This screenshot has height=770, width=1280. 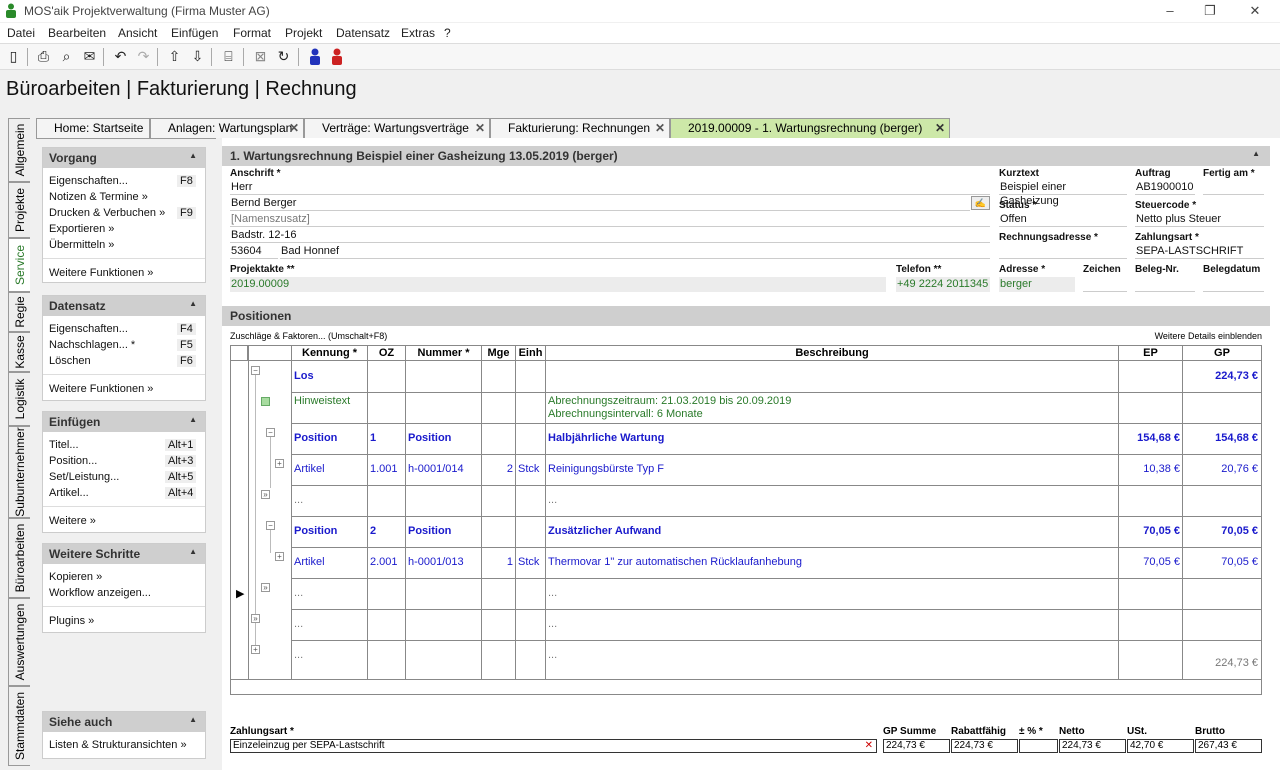 What do you see at coordinates (228, 56) in the screenshot?
I see `search-document-icon: ⌸` at bounding box center [228, 56].